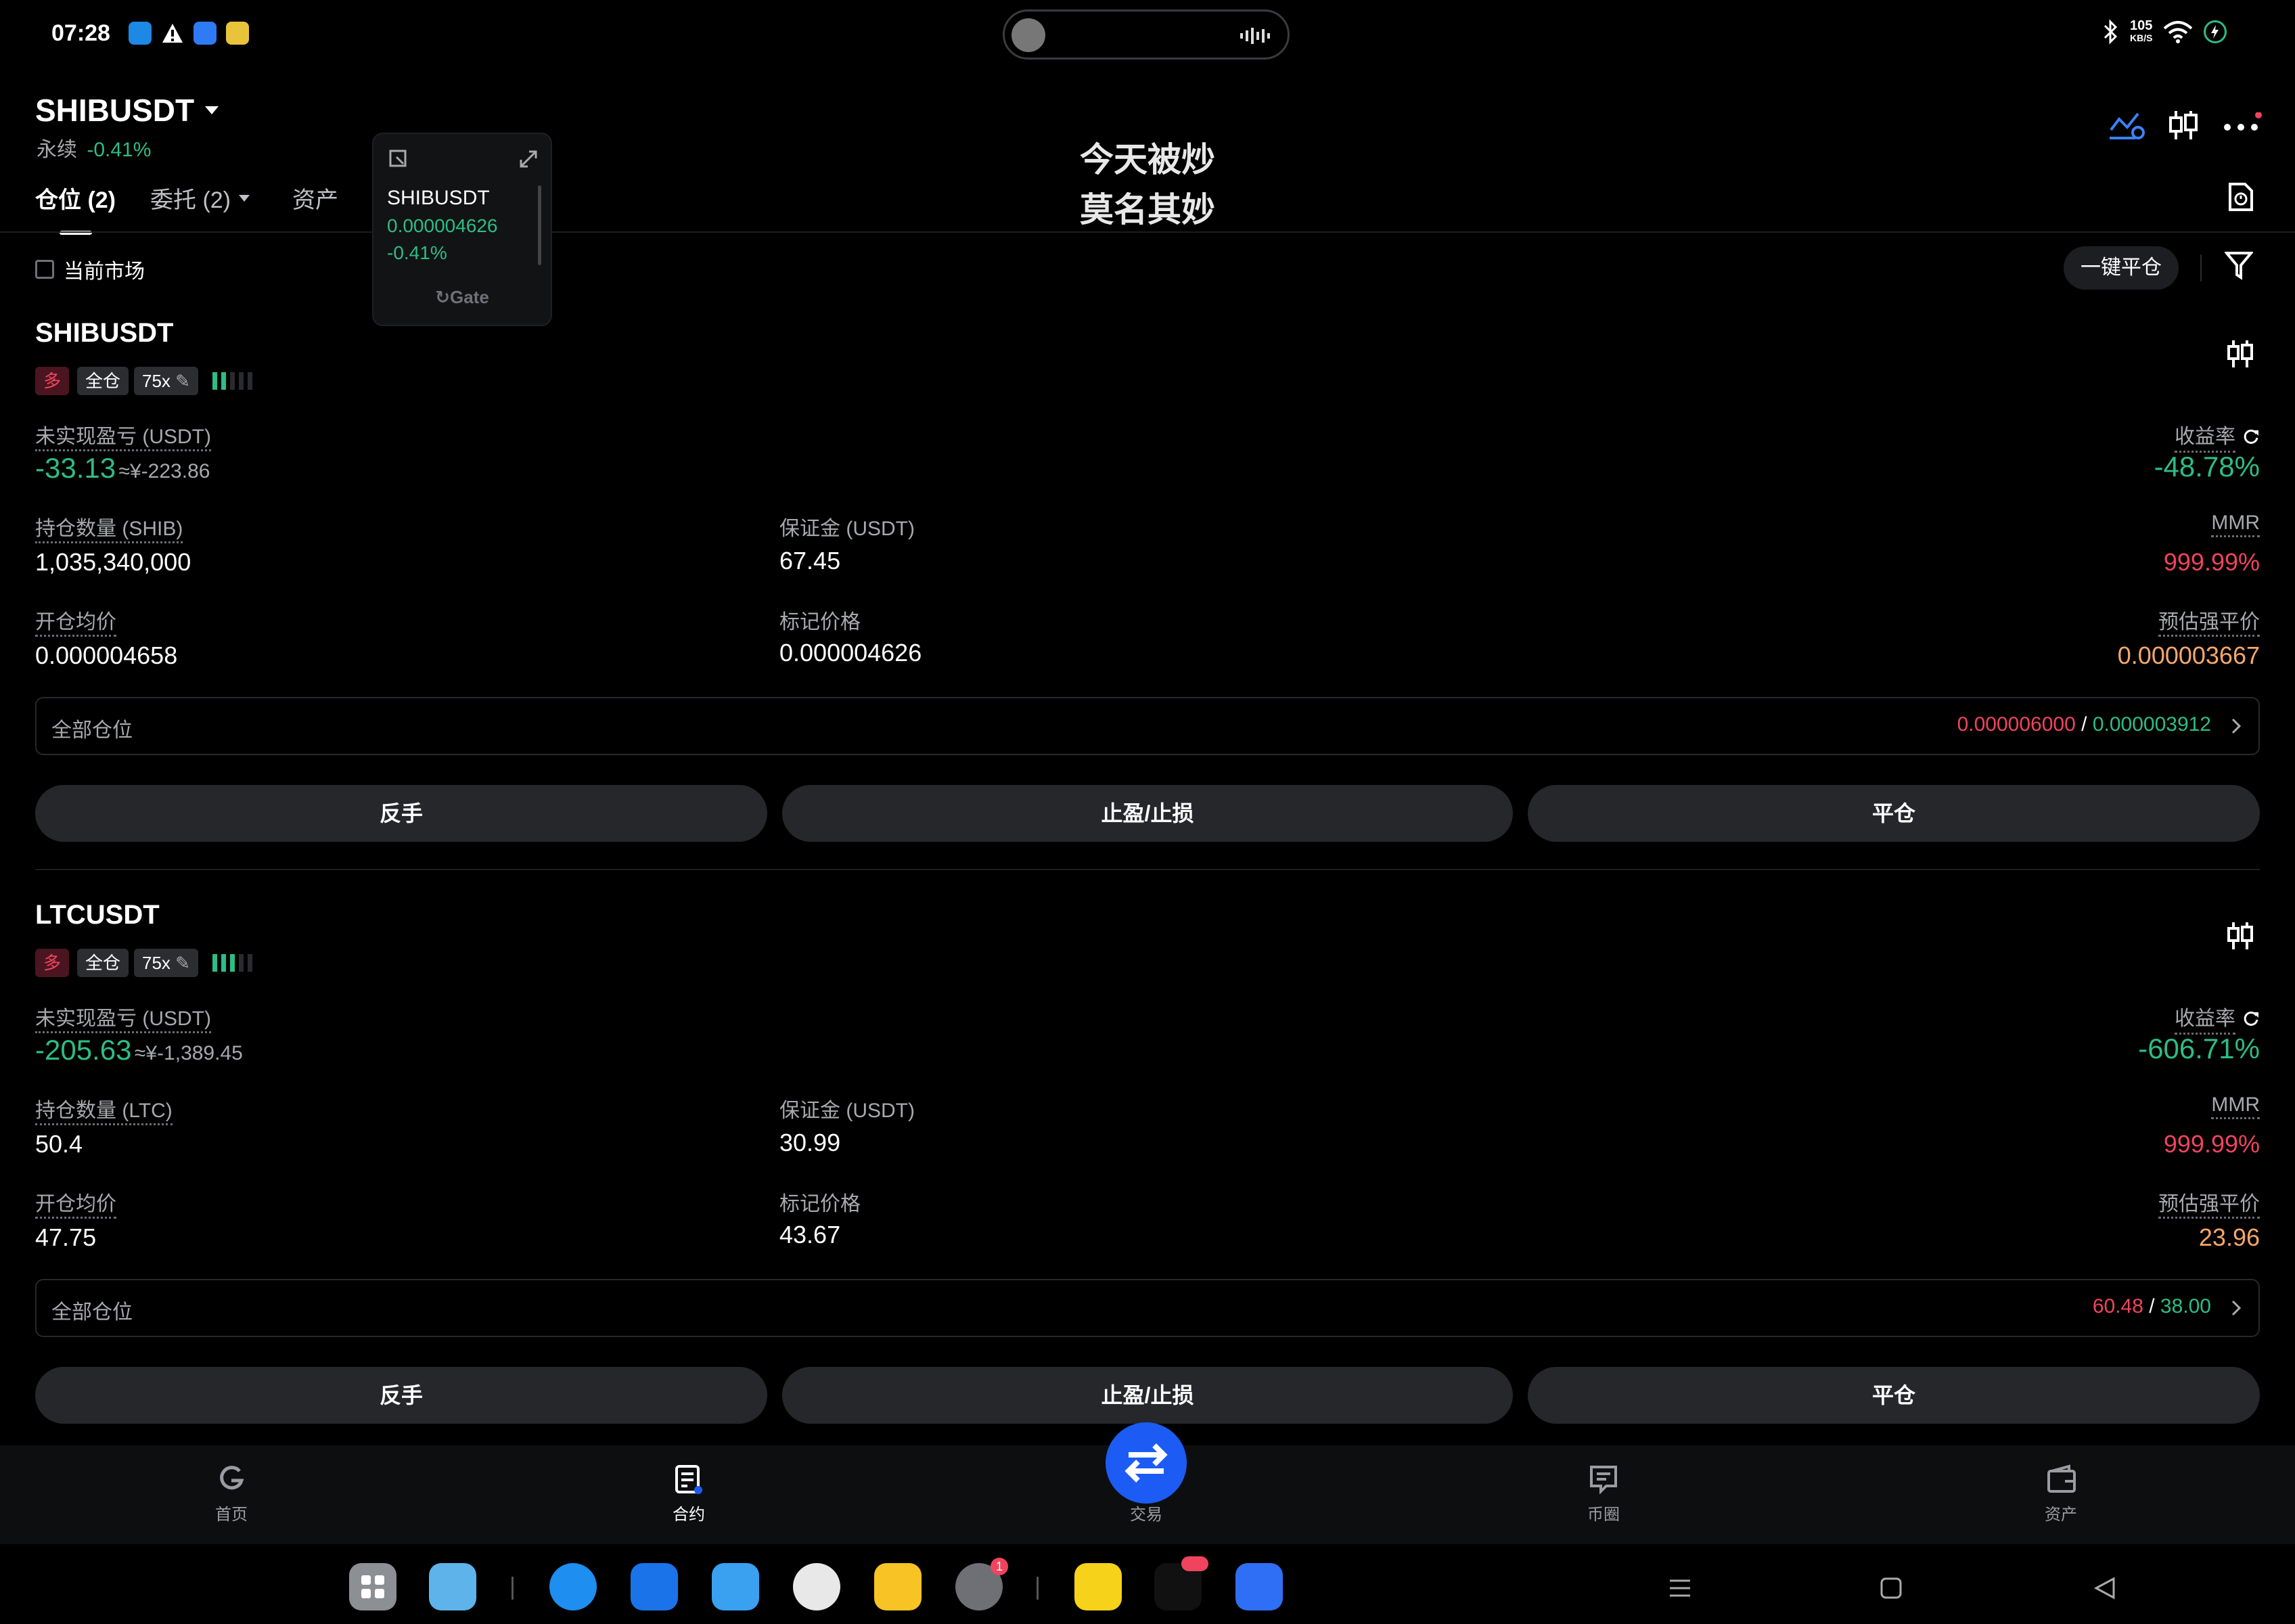 The image size is (2295, 1624). I want to click on expand-icon, so click(529, 159).